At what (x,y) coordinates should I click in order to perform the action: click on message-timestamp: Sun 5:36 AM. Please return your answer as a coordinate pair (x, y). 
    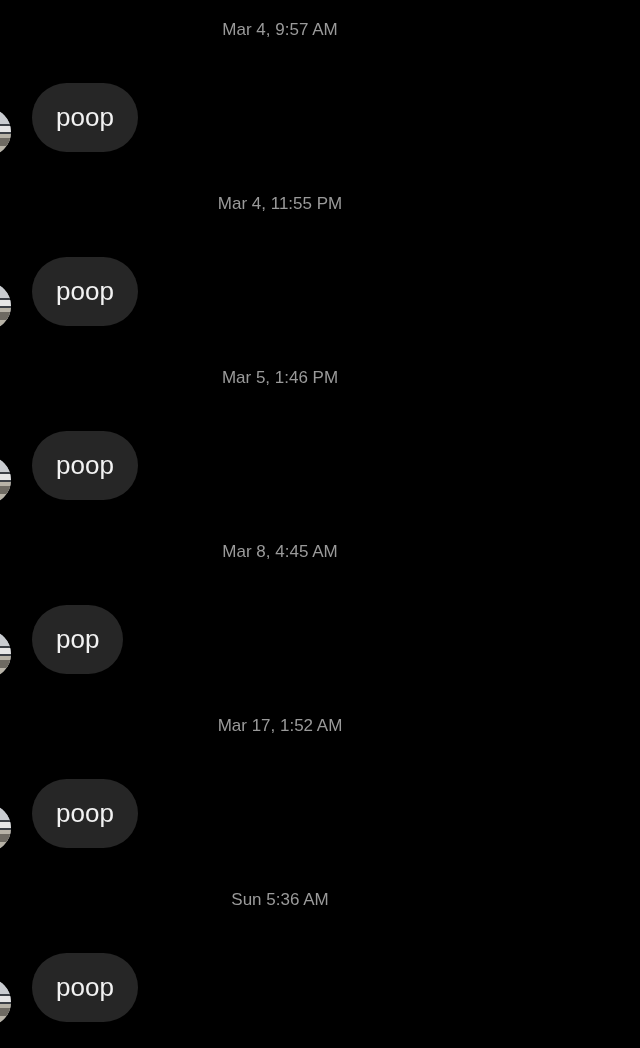
    Looking at the image, I should click on (280, 900).